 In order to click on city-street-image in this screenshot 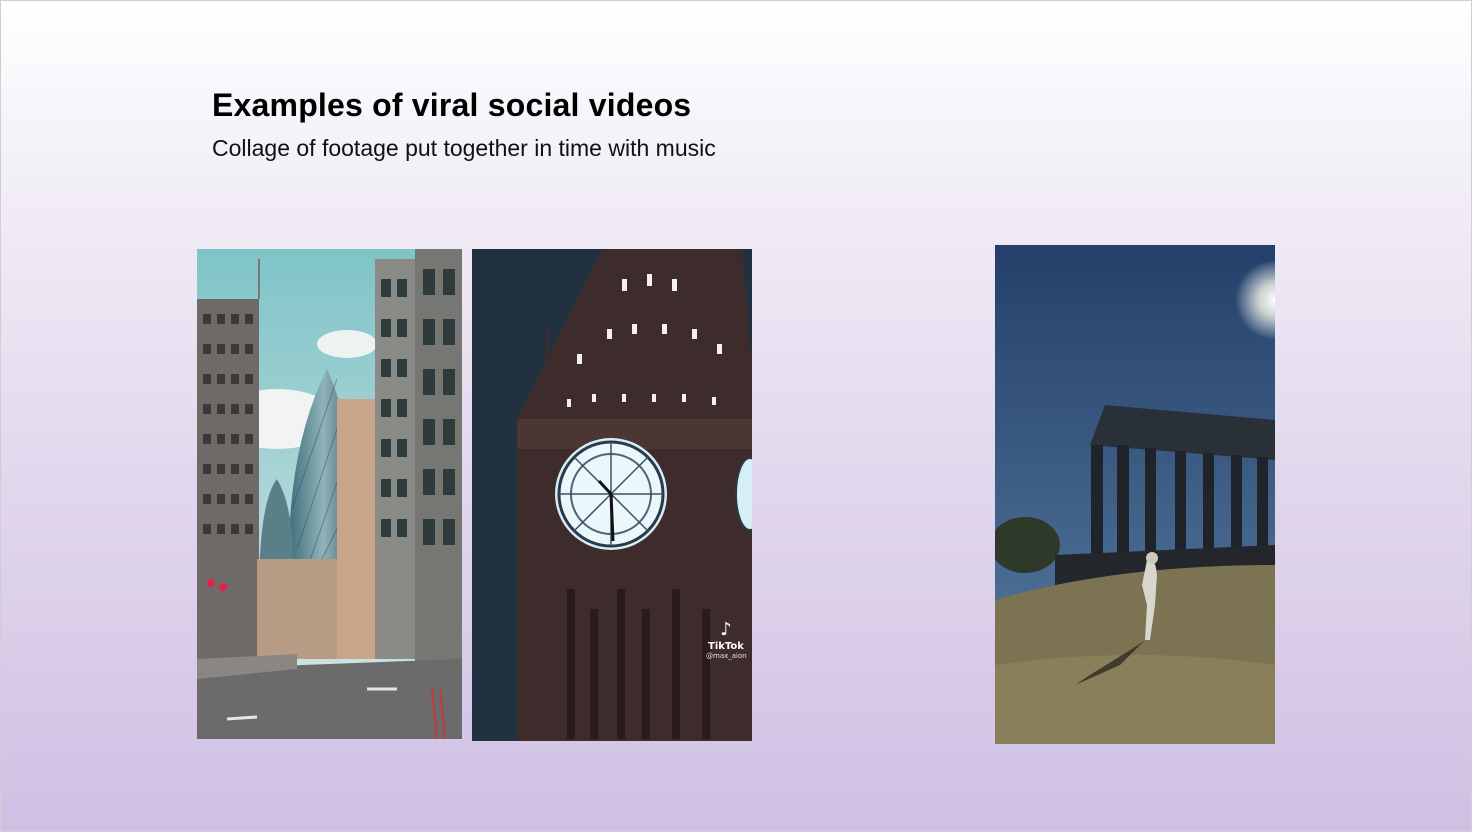, I will do `click(329, 494)`.